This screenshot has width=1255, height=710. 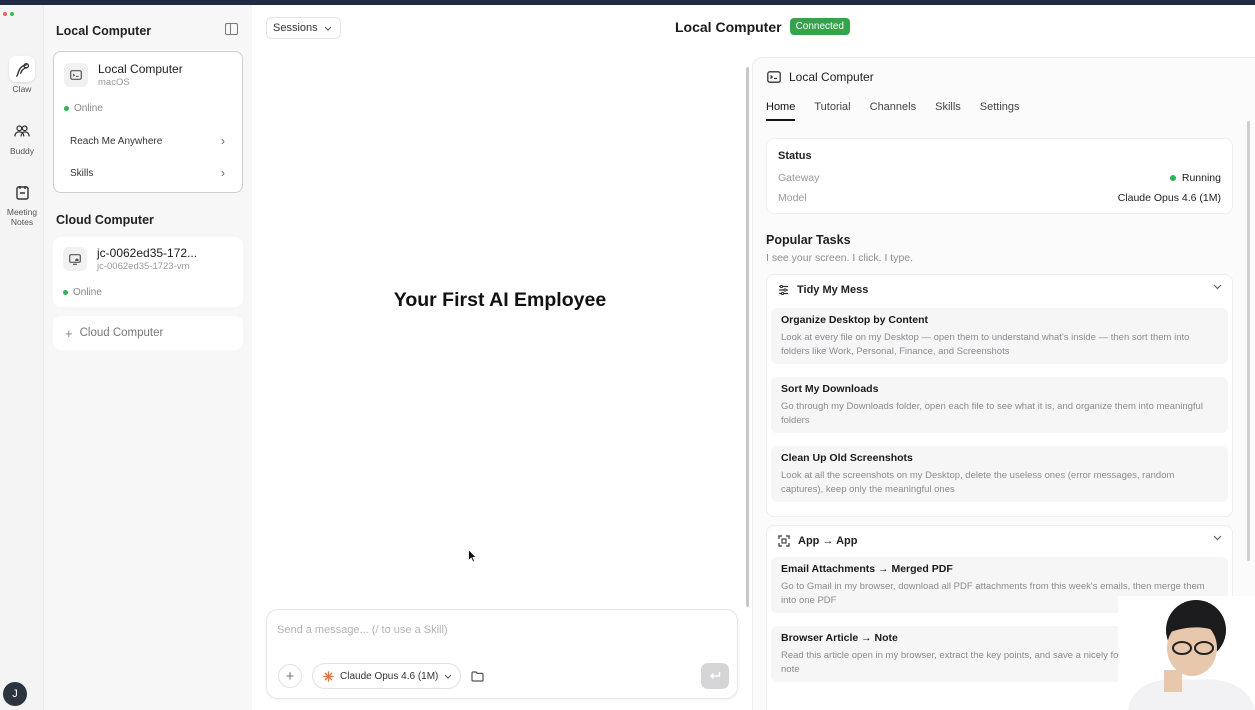 I want to click on folder-icon, so click(x=477, y=676).